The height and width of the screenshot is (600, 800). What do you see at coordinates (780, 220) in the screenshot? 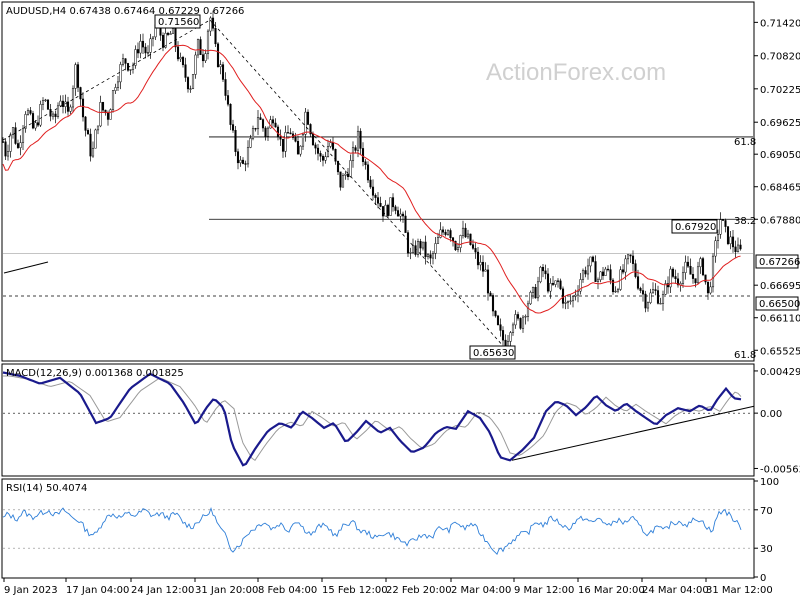
I see `price-tick-label: 0.67880` at bounding box center [780, 220].